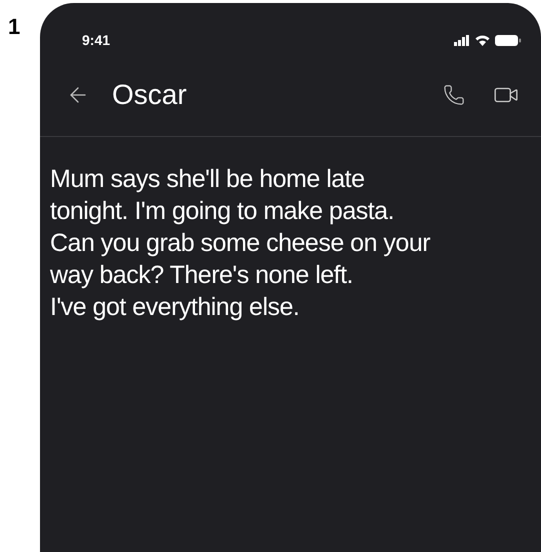  Describe the element at coordinates (482, 40) in the screenshot. I see `wifi-icon` at that location.